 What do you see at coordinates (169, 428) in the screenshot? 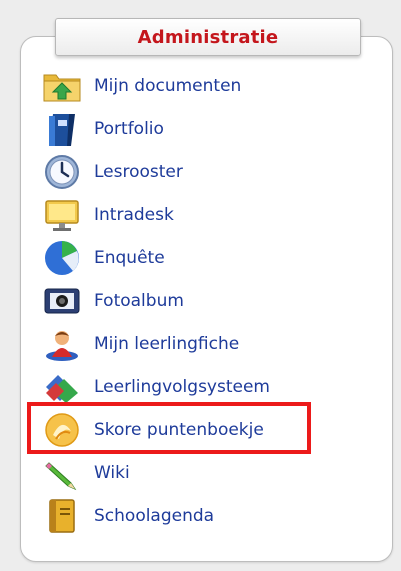
I see `highlight-box` at bounding box center [169, 428].